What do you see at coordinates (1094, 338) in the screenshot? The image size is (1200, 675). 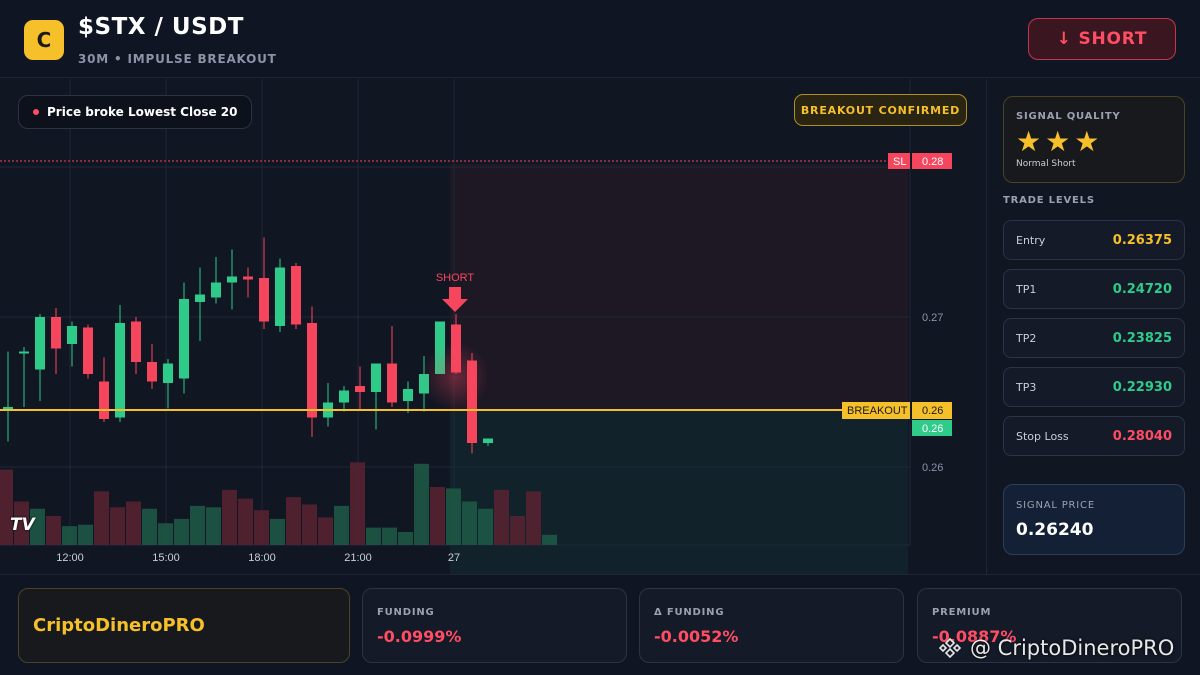 I see `level-tp2: TP2 0.23825` at bounding box center [1094, 338].